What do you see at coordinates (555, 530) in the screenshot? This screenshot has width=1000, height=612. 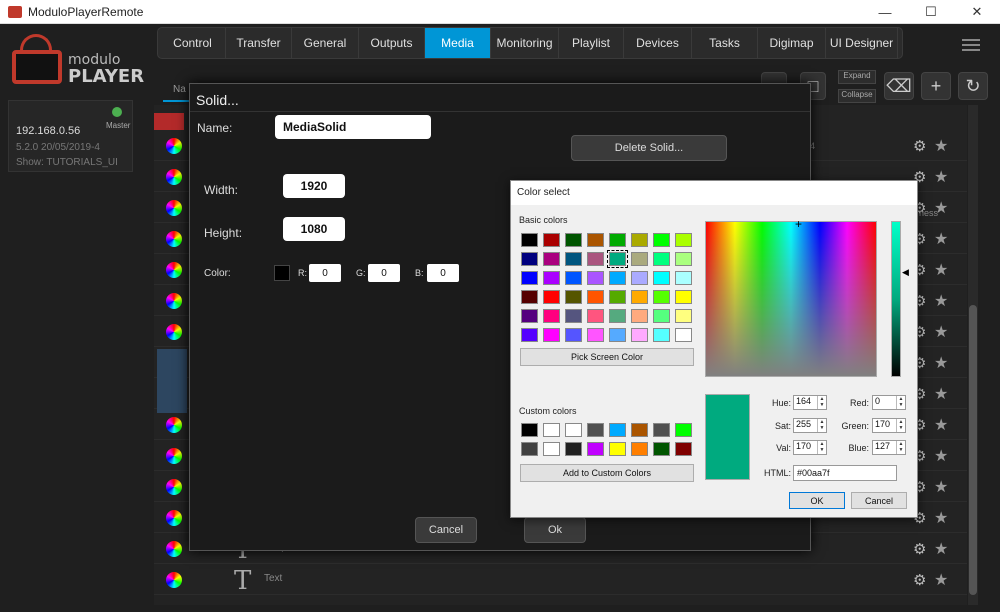 I see `solid-ok-button: Ok` at bounding box center [555, 530].